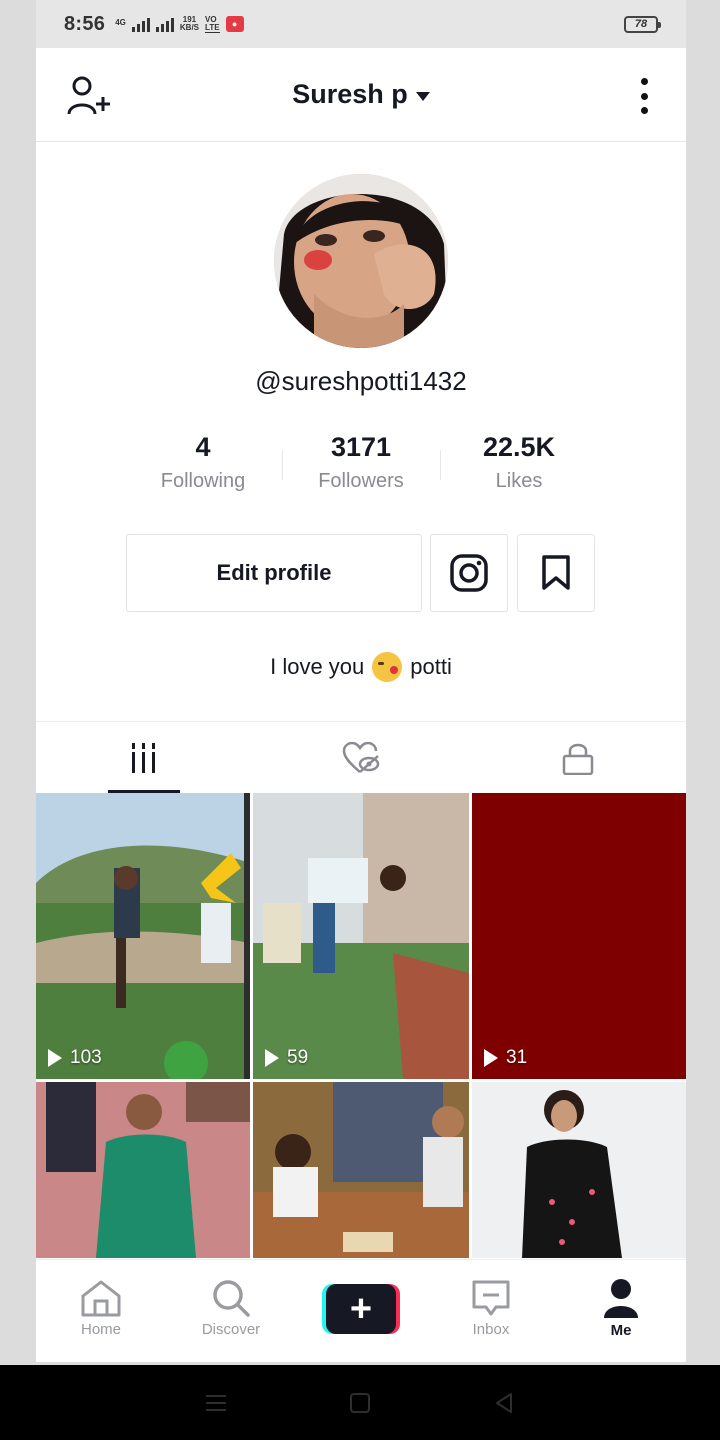 Image resolution: width=720 pixels, height=1440 pixels. I want to click on menu-icon, so click(216, 1403).